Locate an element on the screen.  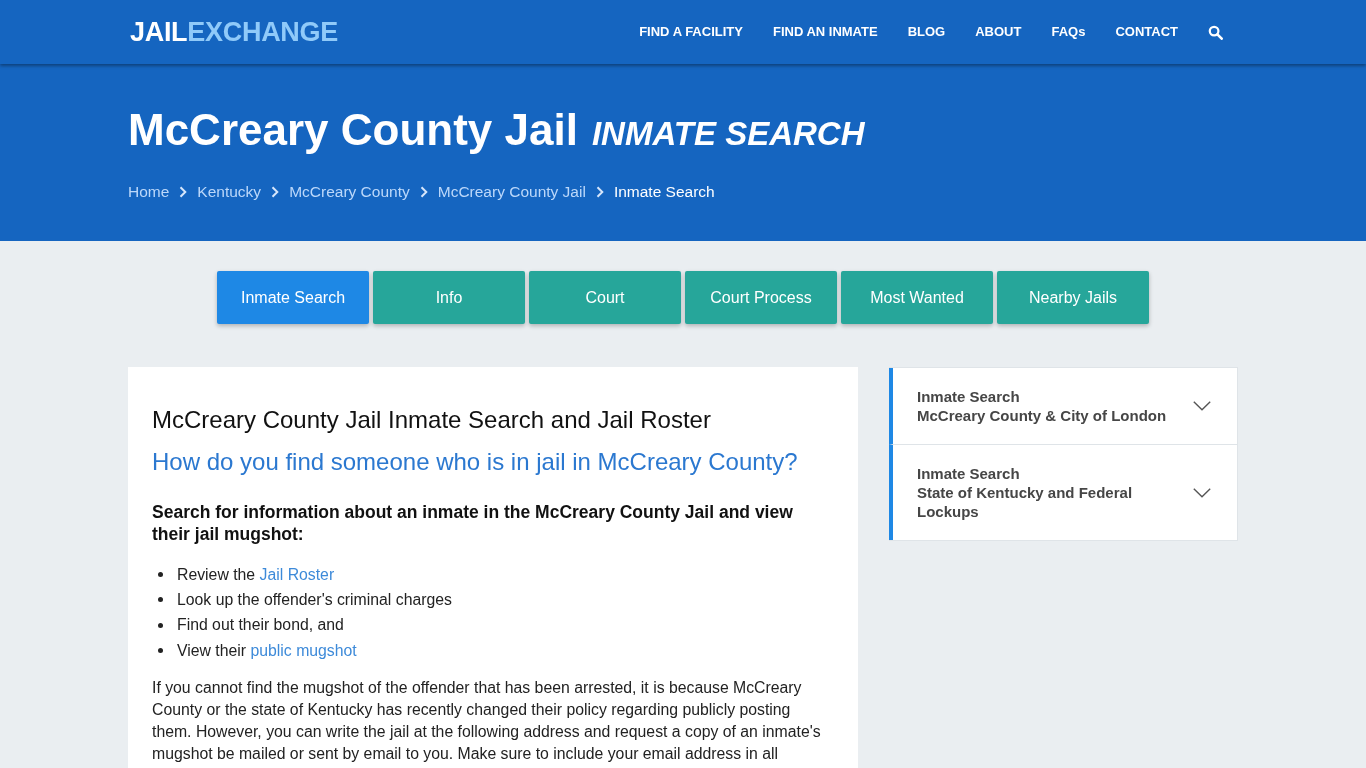
paragraph: If you cannot find the mugshot of the offender that has been arrested, it is because McCreary County or the state of Kentucky has recently changed their policy regarding publicly posting them. However, you can write the jail at the following address and request a copy of an inmate's mugshot be mailed or sent by email to you. Make sure to include your email address in all is located at coordinates (487, 721).